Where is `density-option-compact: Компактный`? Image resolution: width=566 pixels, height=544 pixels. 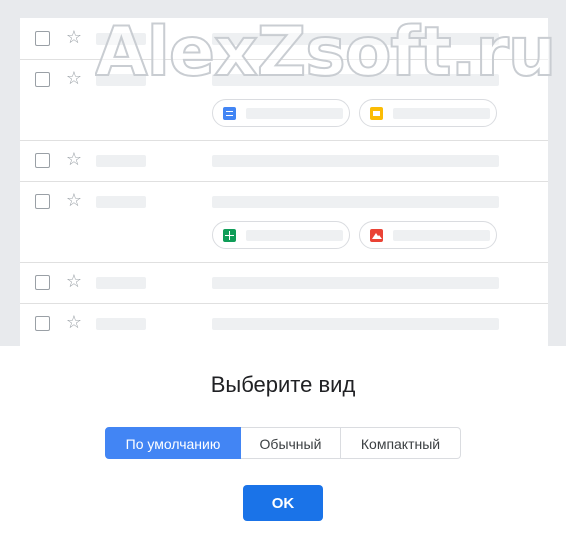
density-option-compact: Компактный is located at coordinates (401, 443).